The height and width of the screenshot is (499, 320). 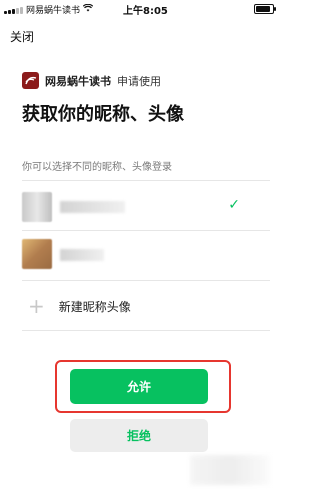 I want to click on blurred-corner, so click(x=230, y=470).